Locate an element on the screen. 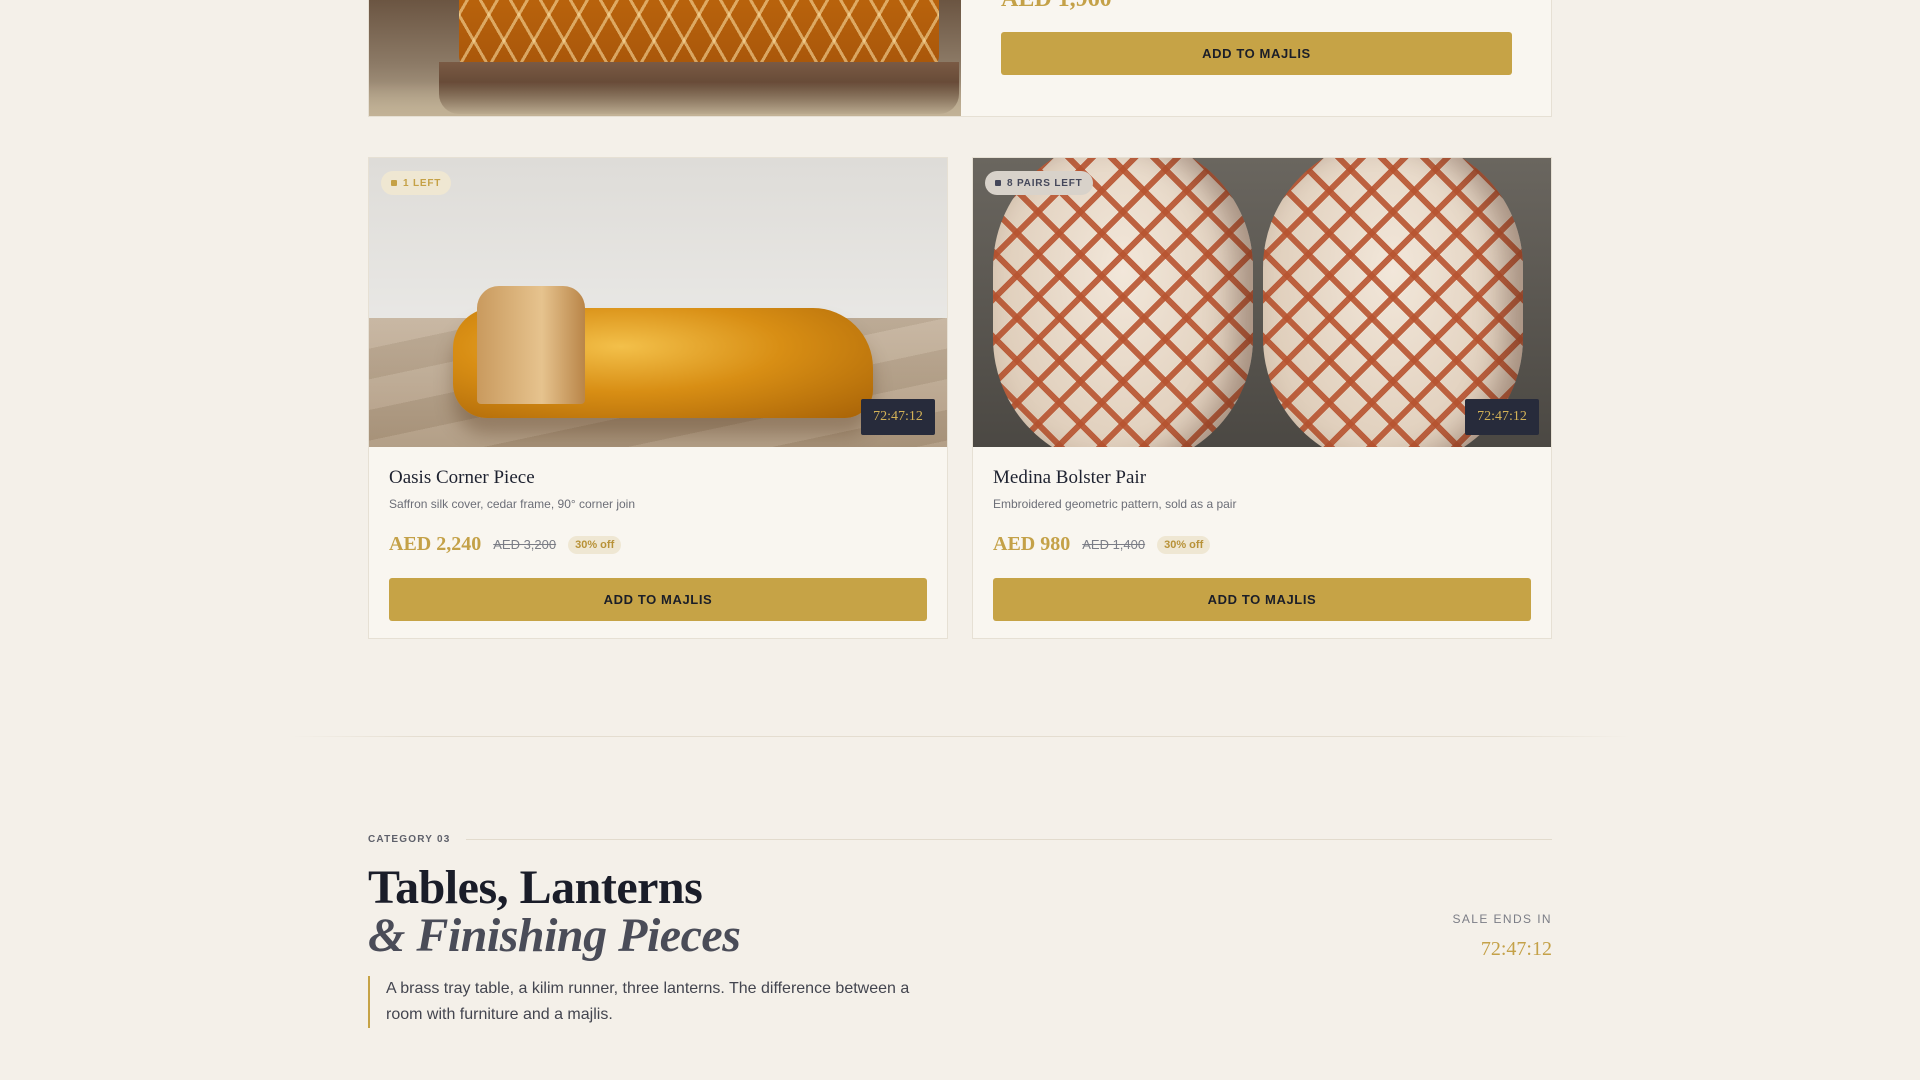 The image size is (1920, 1080). stock-badge: 8 PAIRS LEFT is located at coordinates (1039, 183).